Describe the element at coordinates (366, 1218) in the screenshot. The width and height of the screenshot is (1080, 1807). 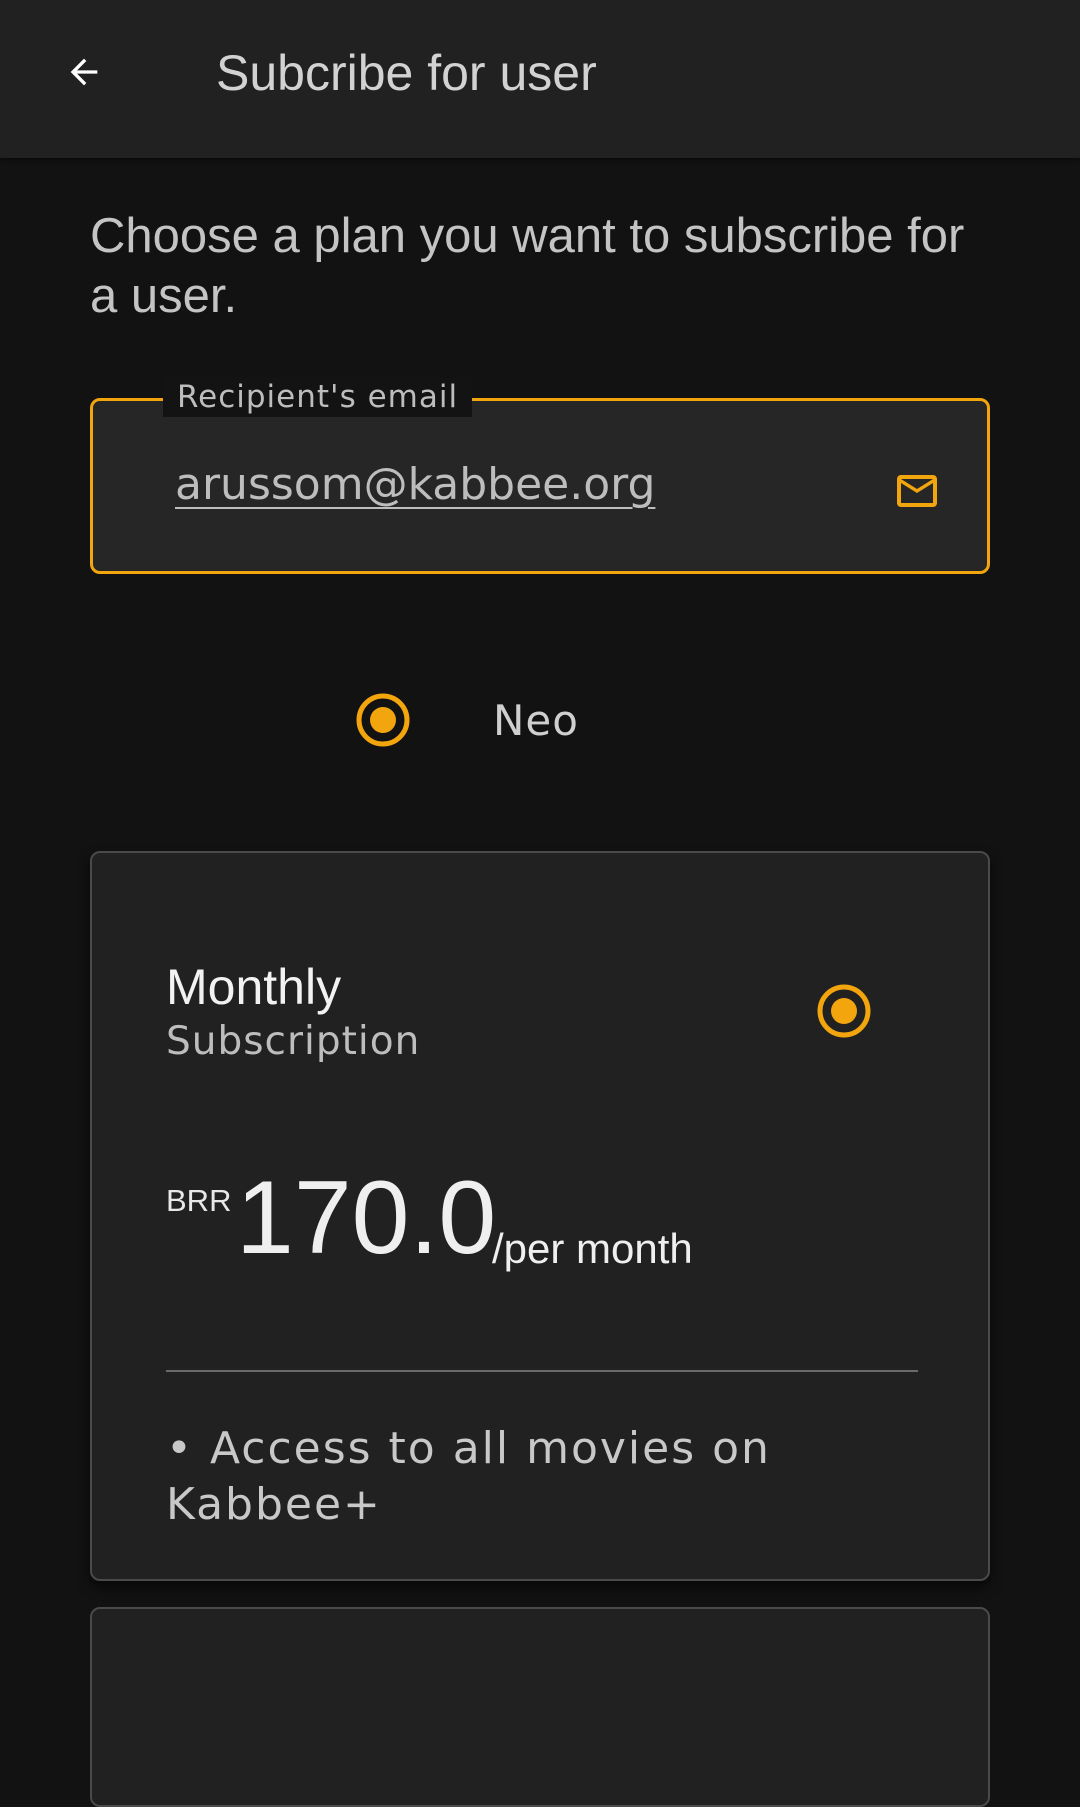
I see `price-value: 170.0` at that location.